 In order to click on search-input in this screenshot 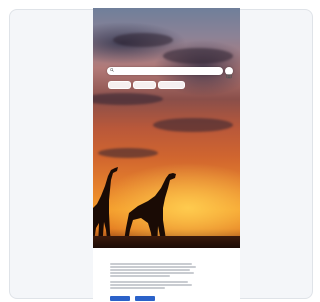, I will do `click(166, 71)`.